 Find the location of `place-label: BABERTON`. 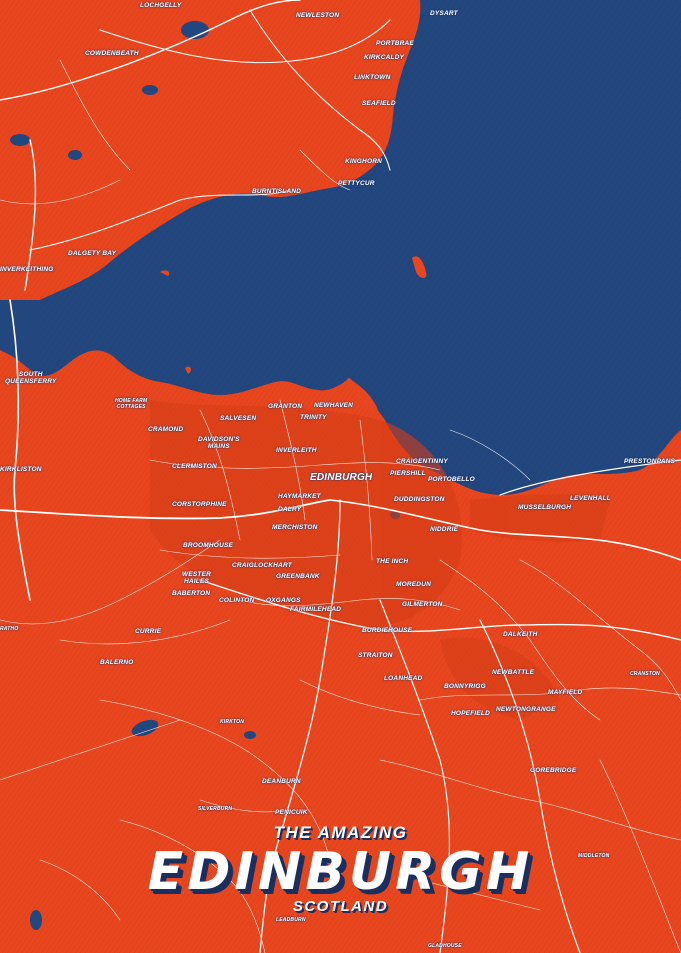

place-label: BABERTON is located at coordinates (191, 593).